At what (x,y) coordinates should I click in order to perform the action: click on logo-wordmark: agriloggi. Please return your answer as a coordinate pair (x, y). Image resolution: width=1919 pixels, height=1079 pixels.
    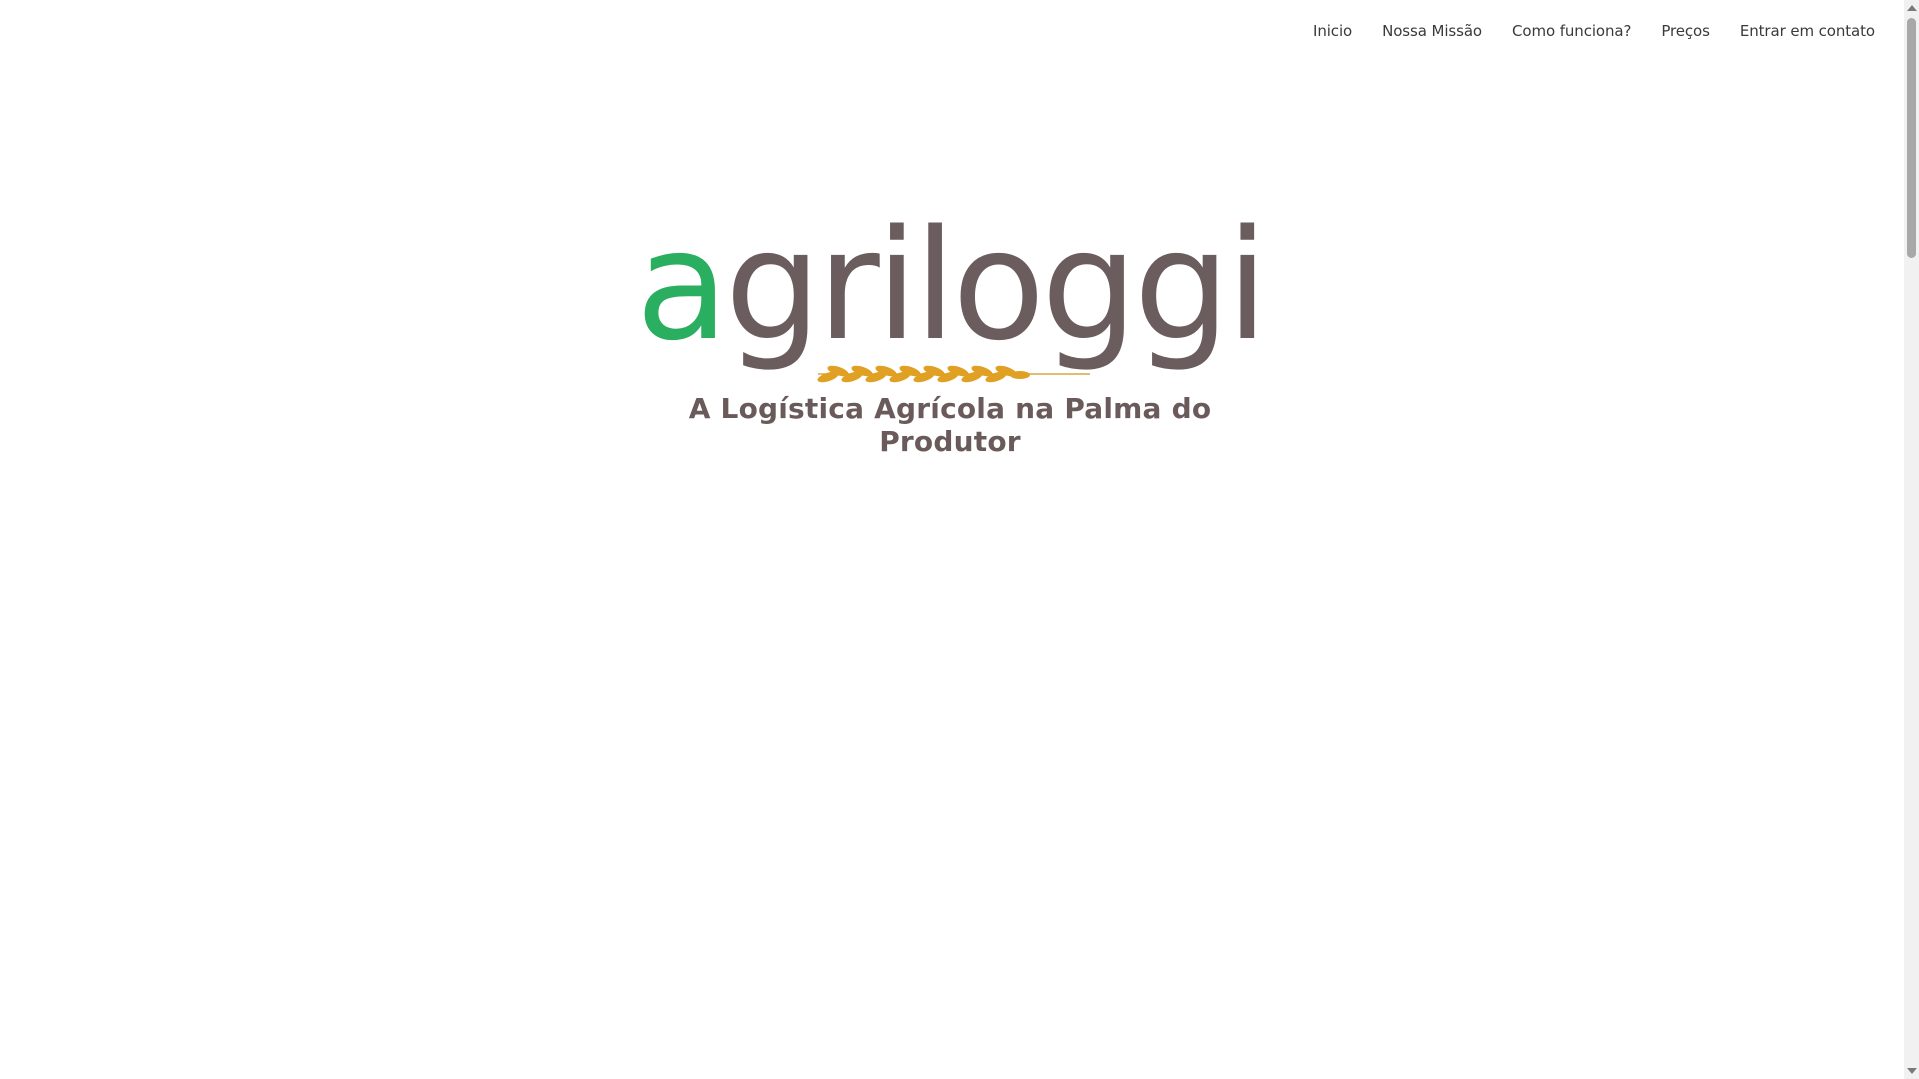
    Looking at the image, I should click on (950, 287).